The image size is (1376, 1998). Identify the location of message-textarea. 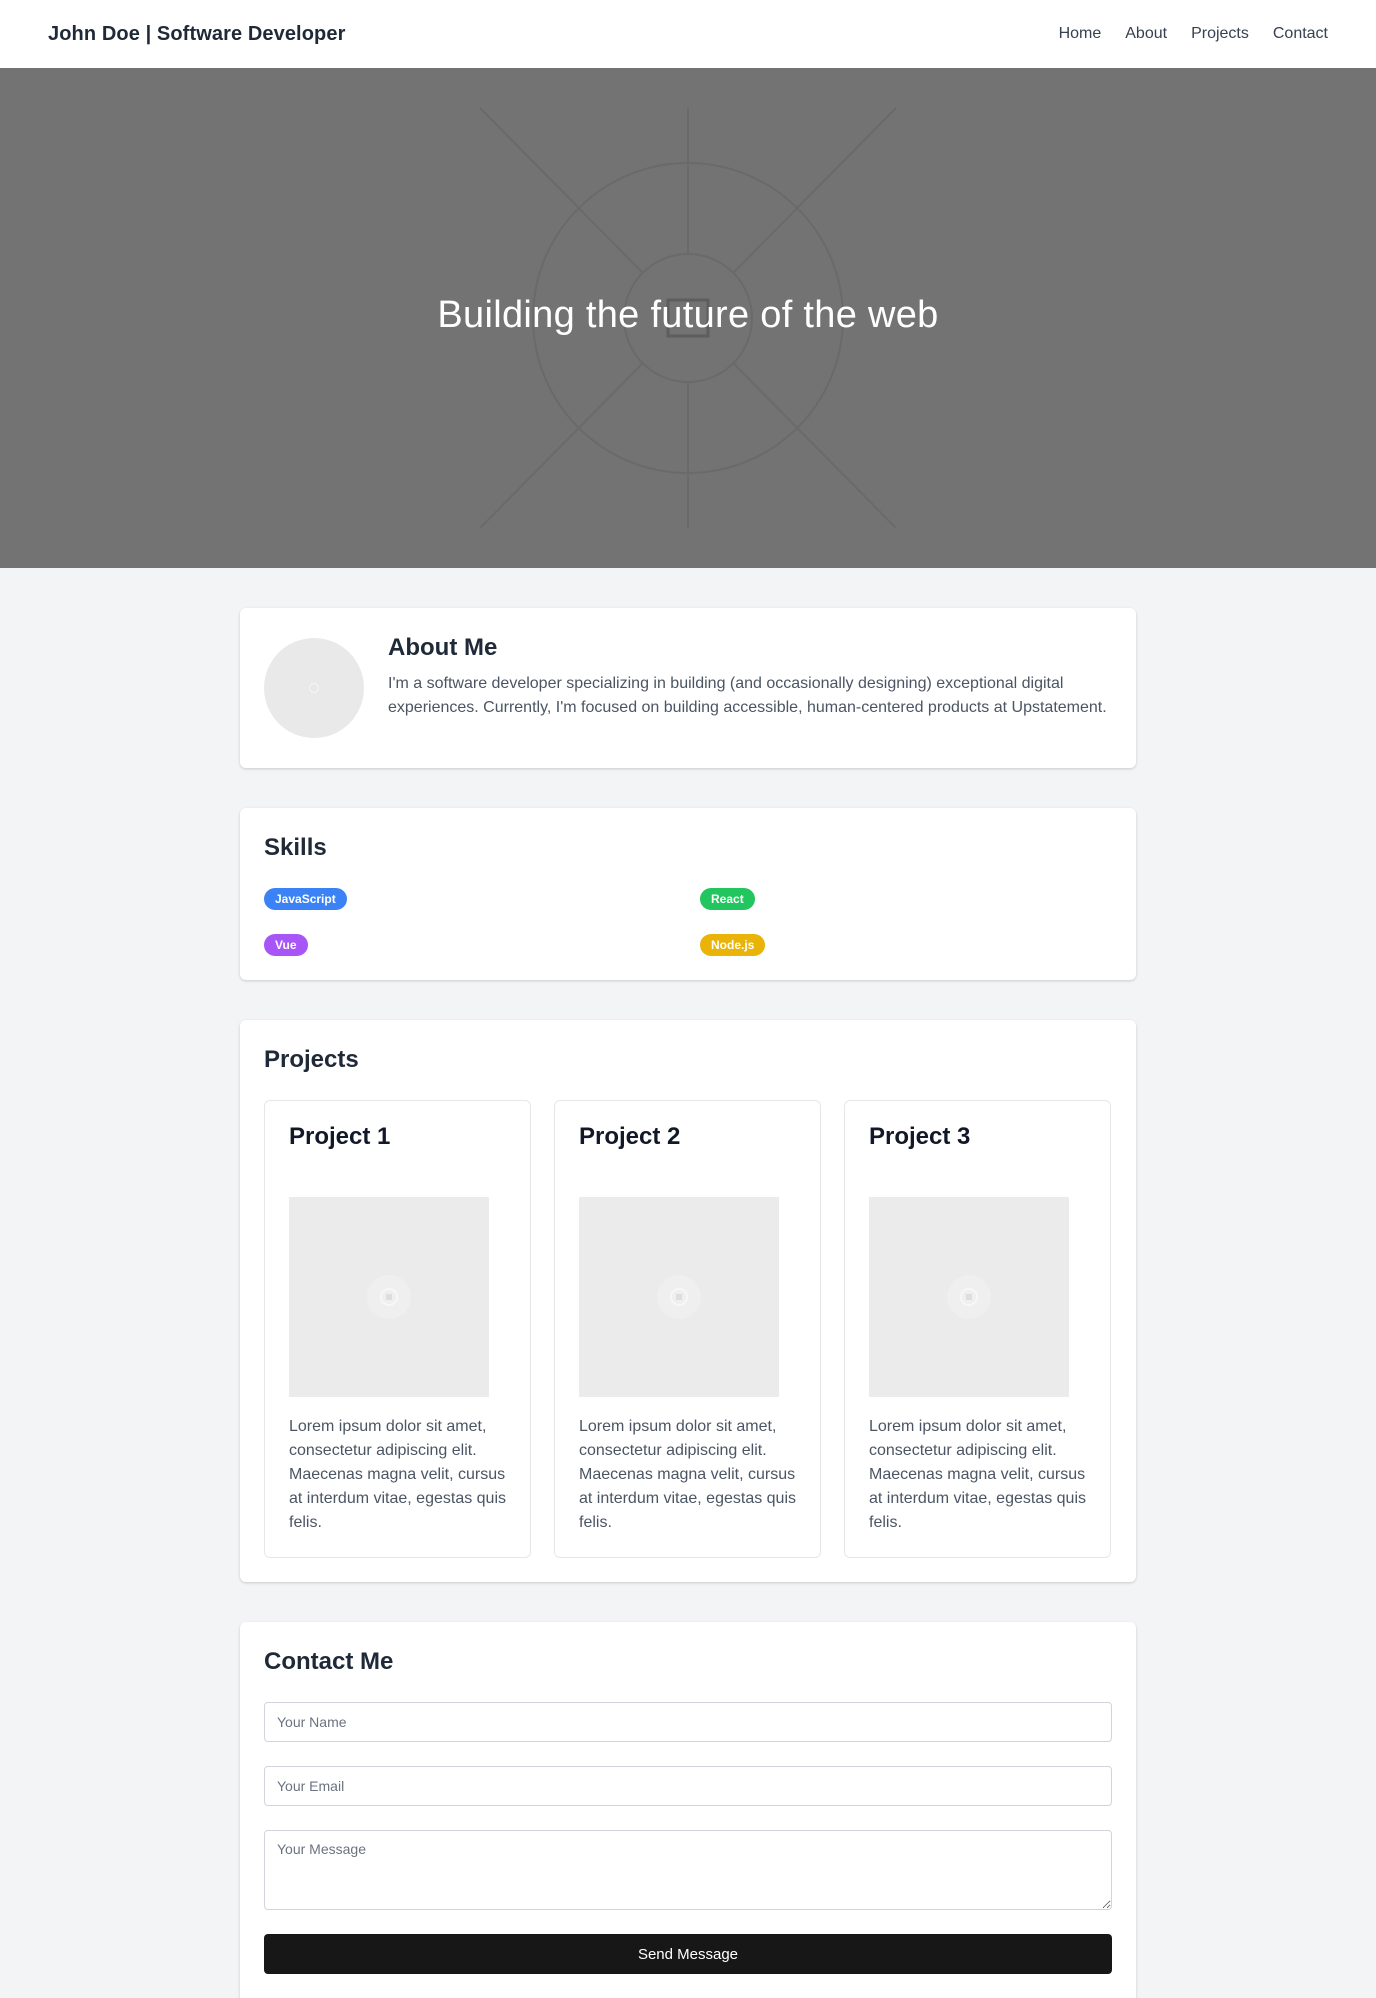
(688, 1870).